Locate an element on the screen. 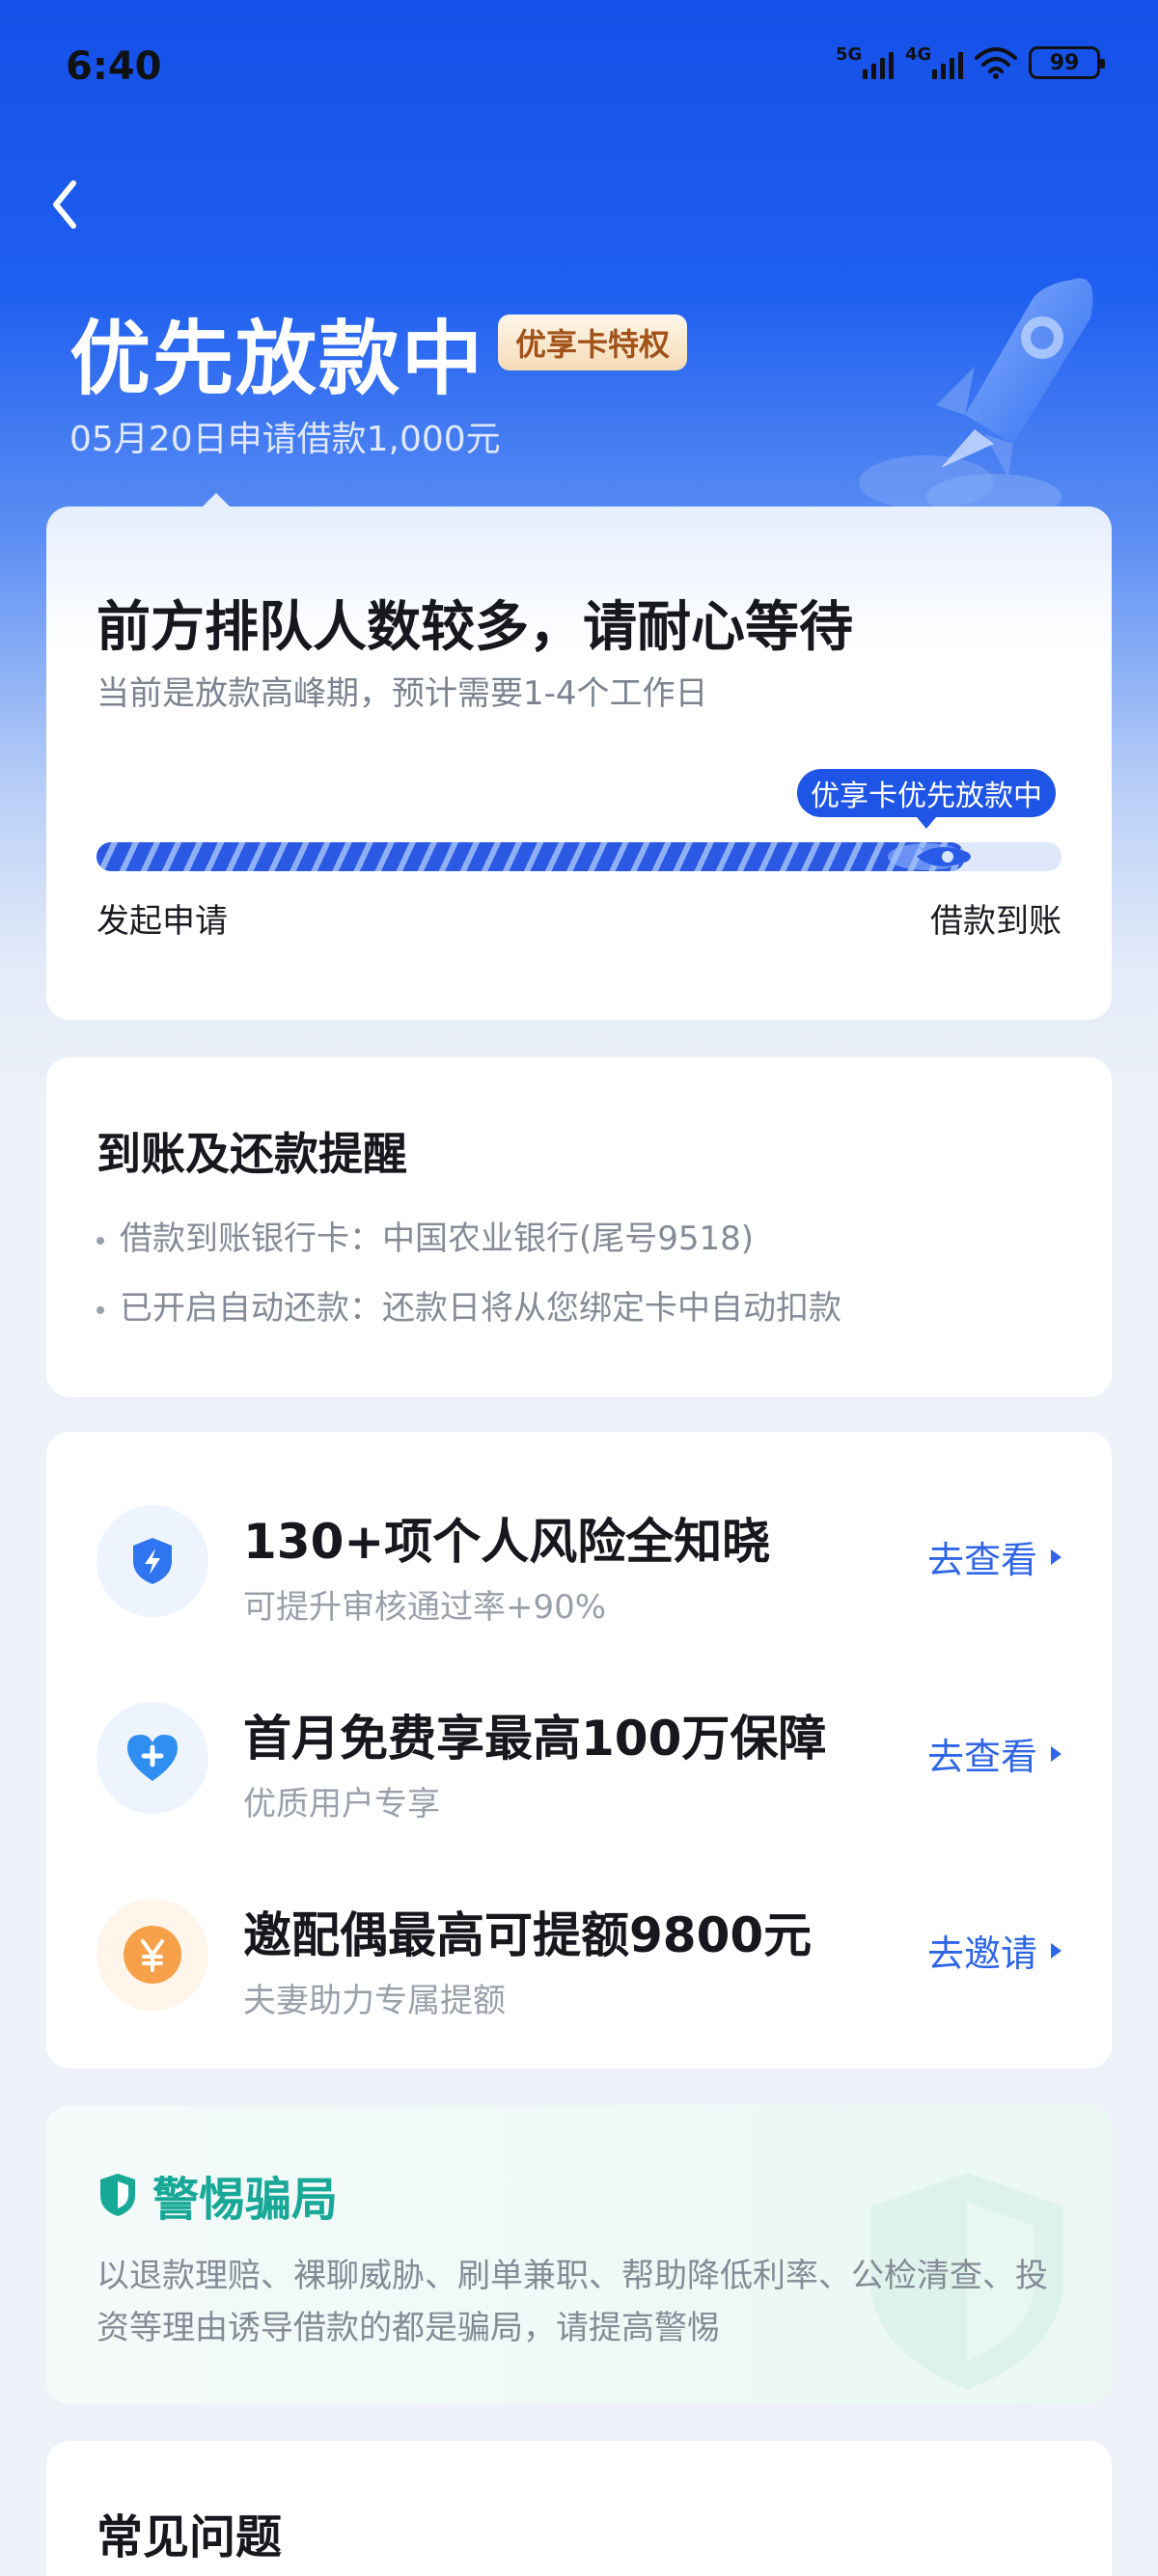  warning-header: 警惕骗局 is located at coordinates (217, 2195).